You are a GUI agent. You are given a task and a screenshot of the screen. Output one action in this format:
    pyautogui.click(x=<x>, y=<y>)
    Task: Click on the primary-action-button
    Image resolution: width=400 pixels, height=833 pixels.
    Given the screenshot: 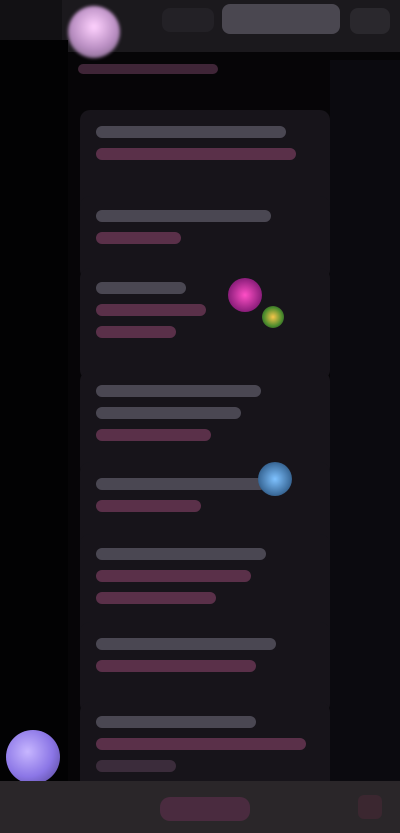 What is the action you would take?
    pyautogui.click(x=205, y=809)
    